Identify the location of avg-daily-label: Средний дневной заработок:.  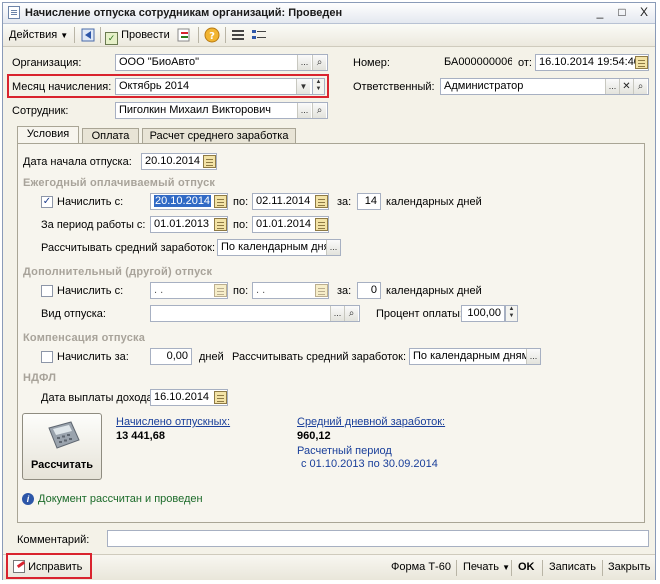
(371, 422).